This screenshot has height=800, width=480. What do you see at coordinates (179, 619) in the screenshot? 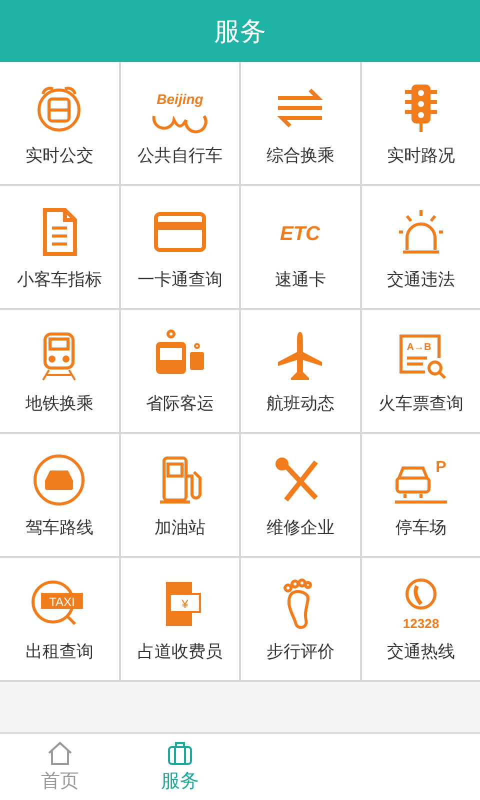
I see `service-tile: ¥ 占道收费员` at bounding box center [179, 619].